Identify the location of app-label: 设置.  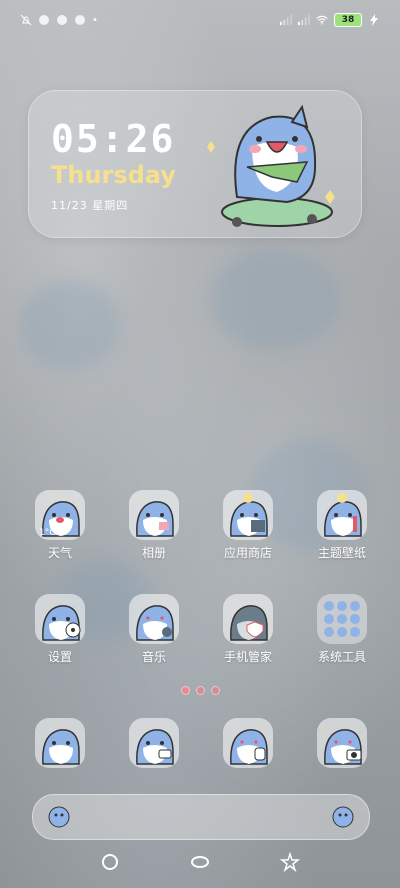
(59, 657).